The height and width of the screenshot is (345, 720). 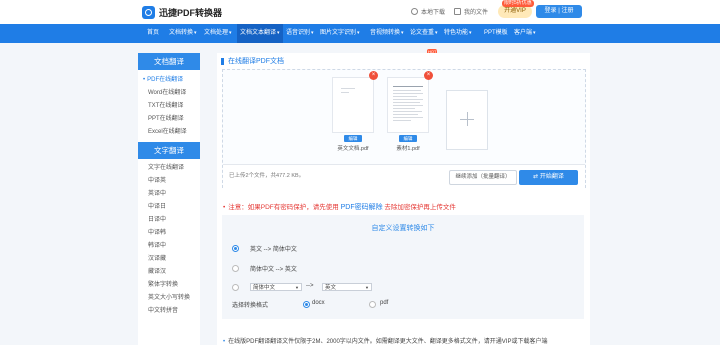 I want to click on folder-icon, so click(x=457, y=11).